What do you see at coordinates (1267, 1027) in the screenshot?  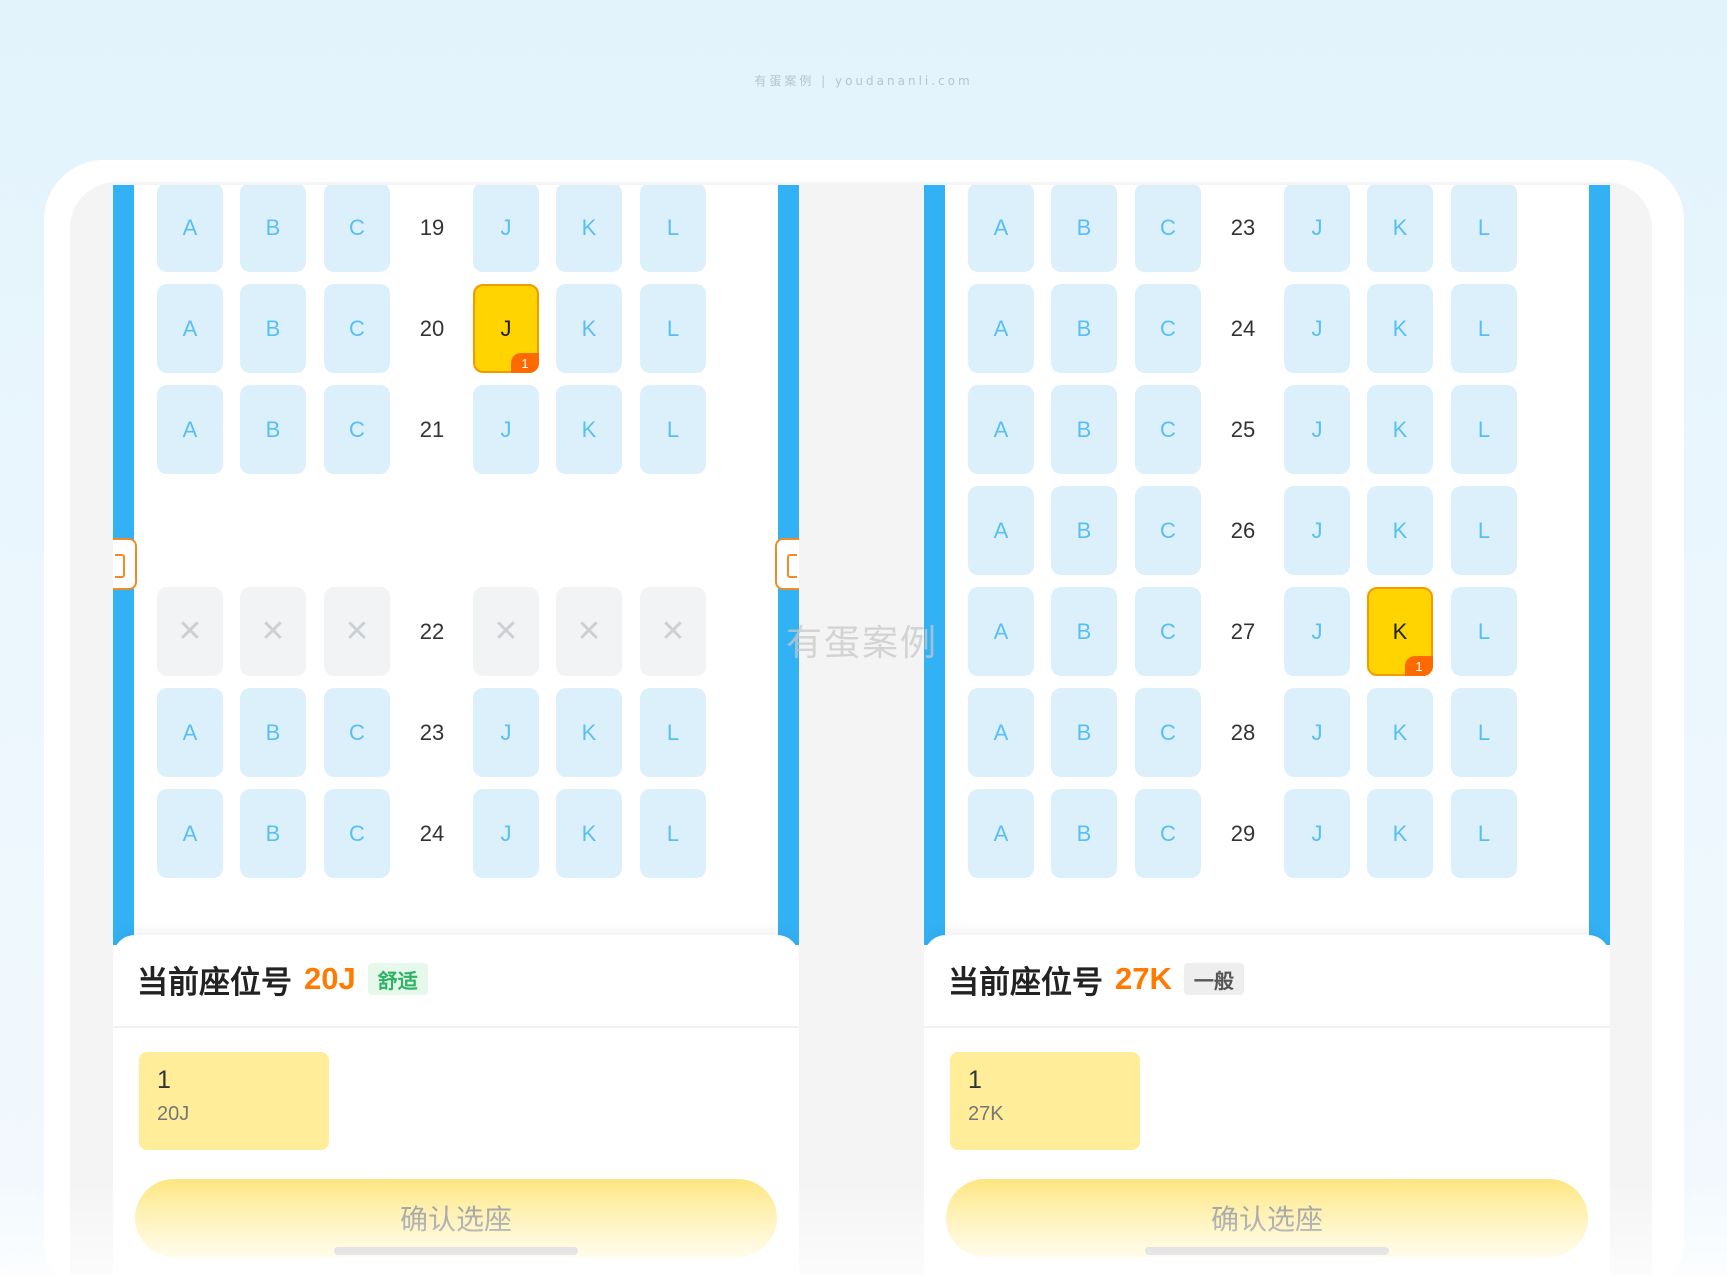 I see `divider` at bounding box center [1267, 1027].